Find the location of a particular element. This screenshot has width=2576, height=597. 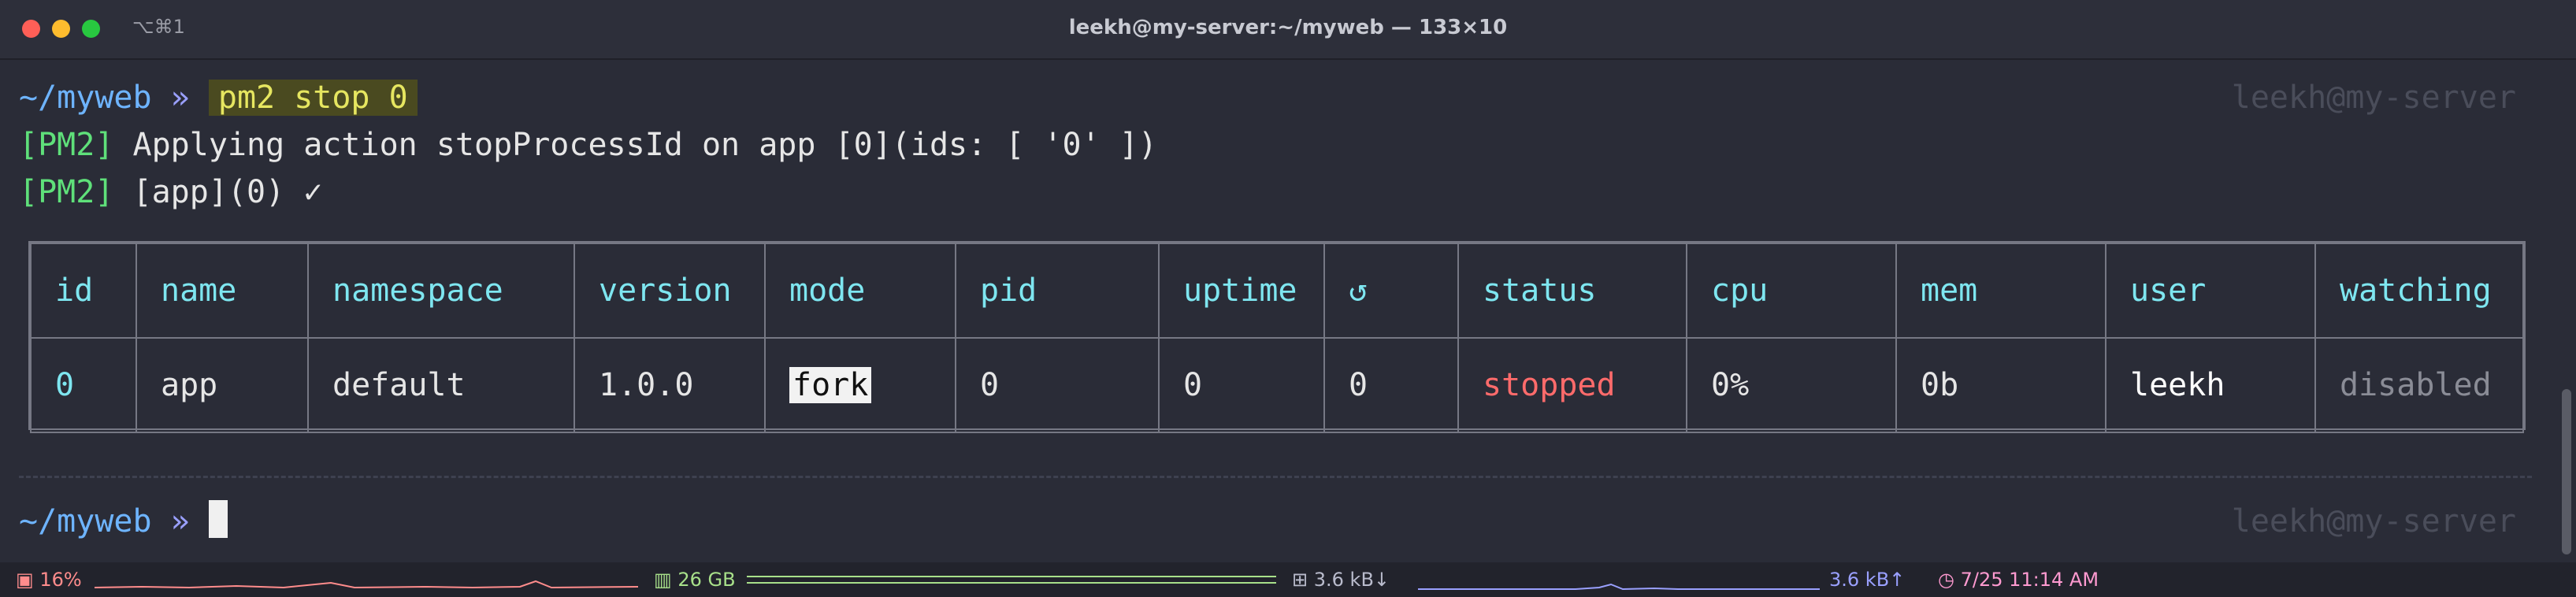

network-up-value: 3.6 kB↑ is located at coordinates (1867, 580).